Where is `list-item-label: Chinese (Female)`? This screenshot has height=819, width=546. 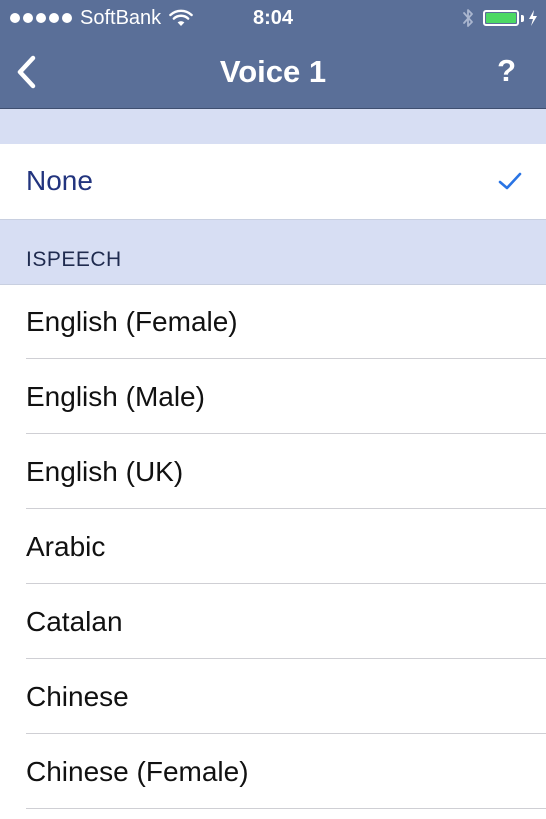 list-item-label: Chinese (Female) is located at coordinates (137, 771).